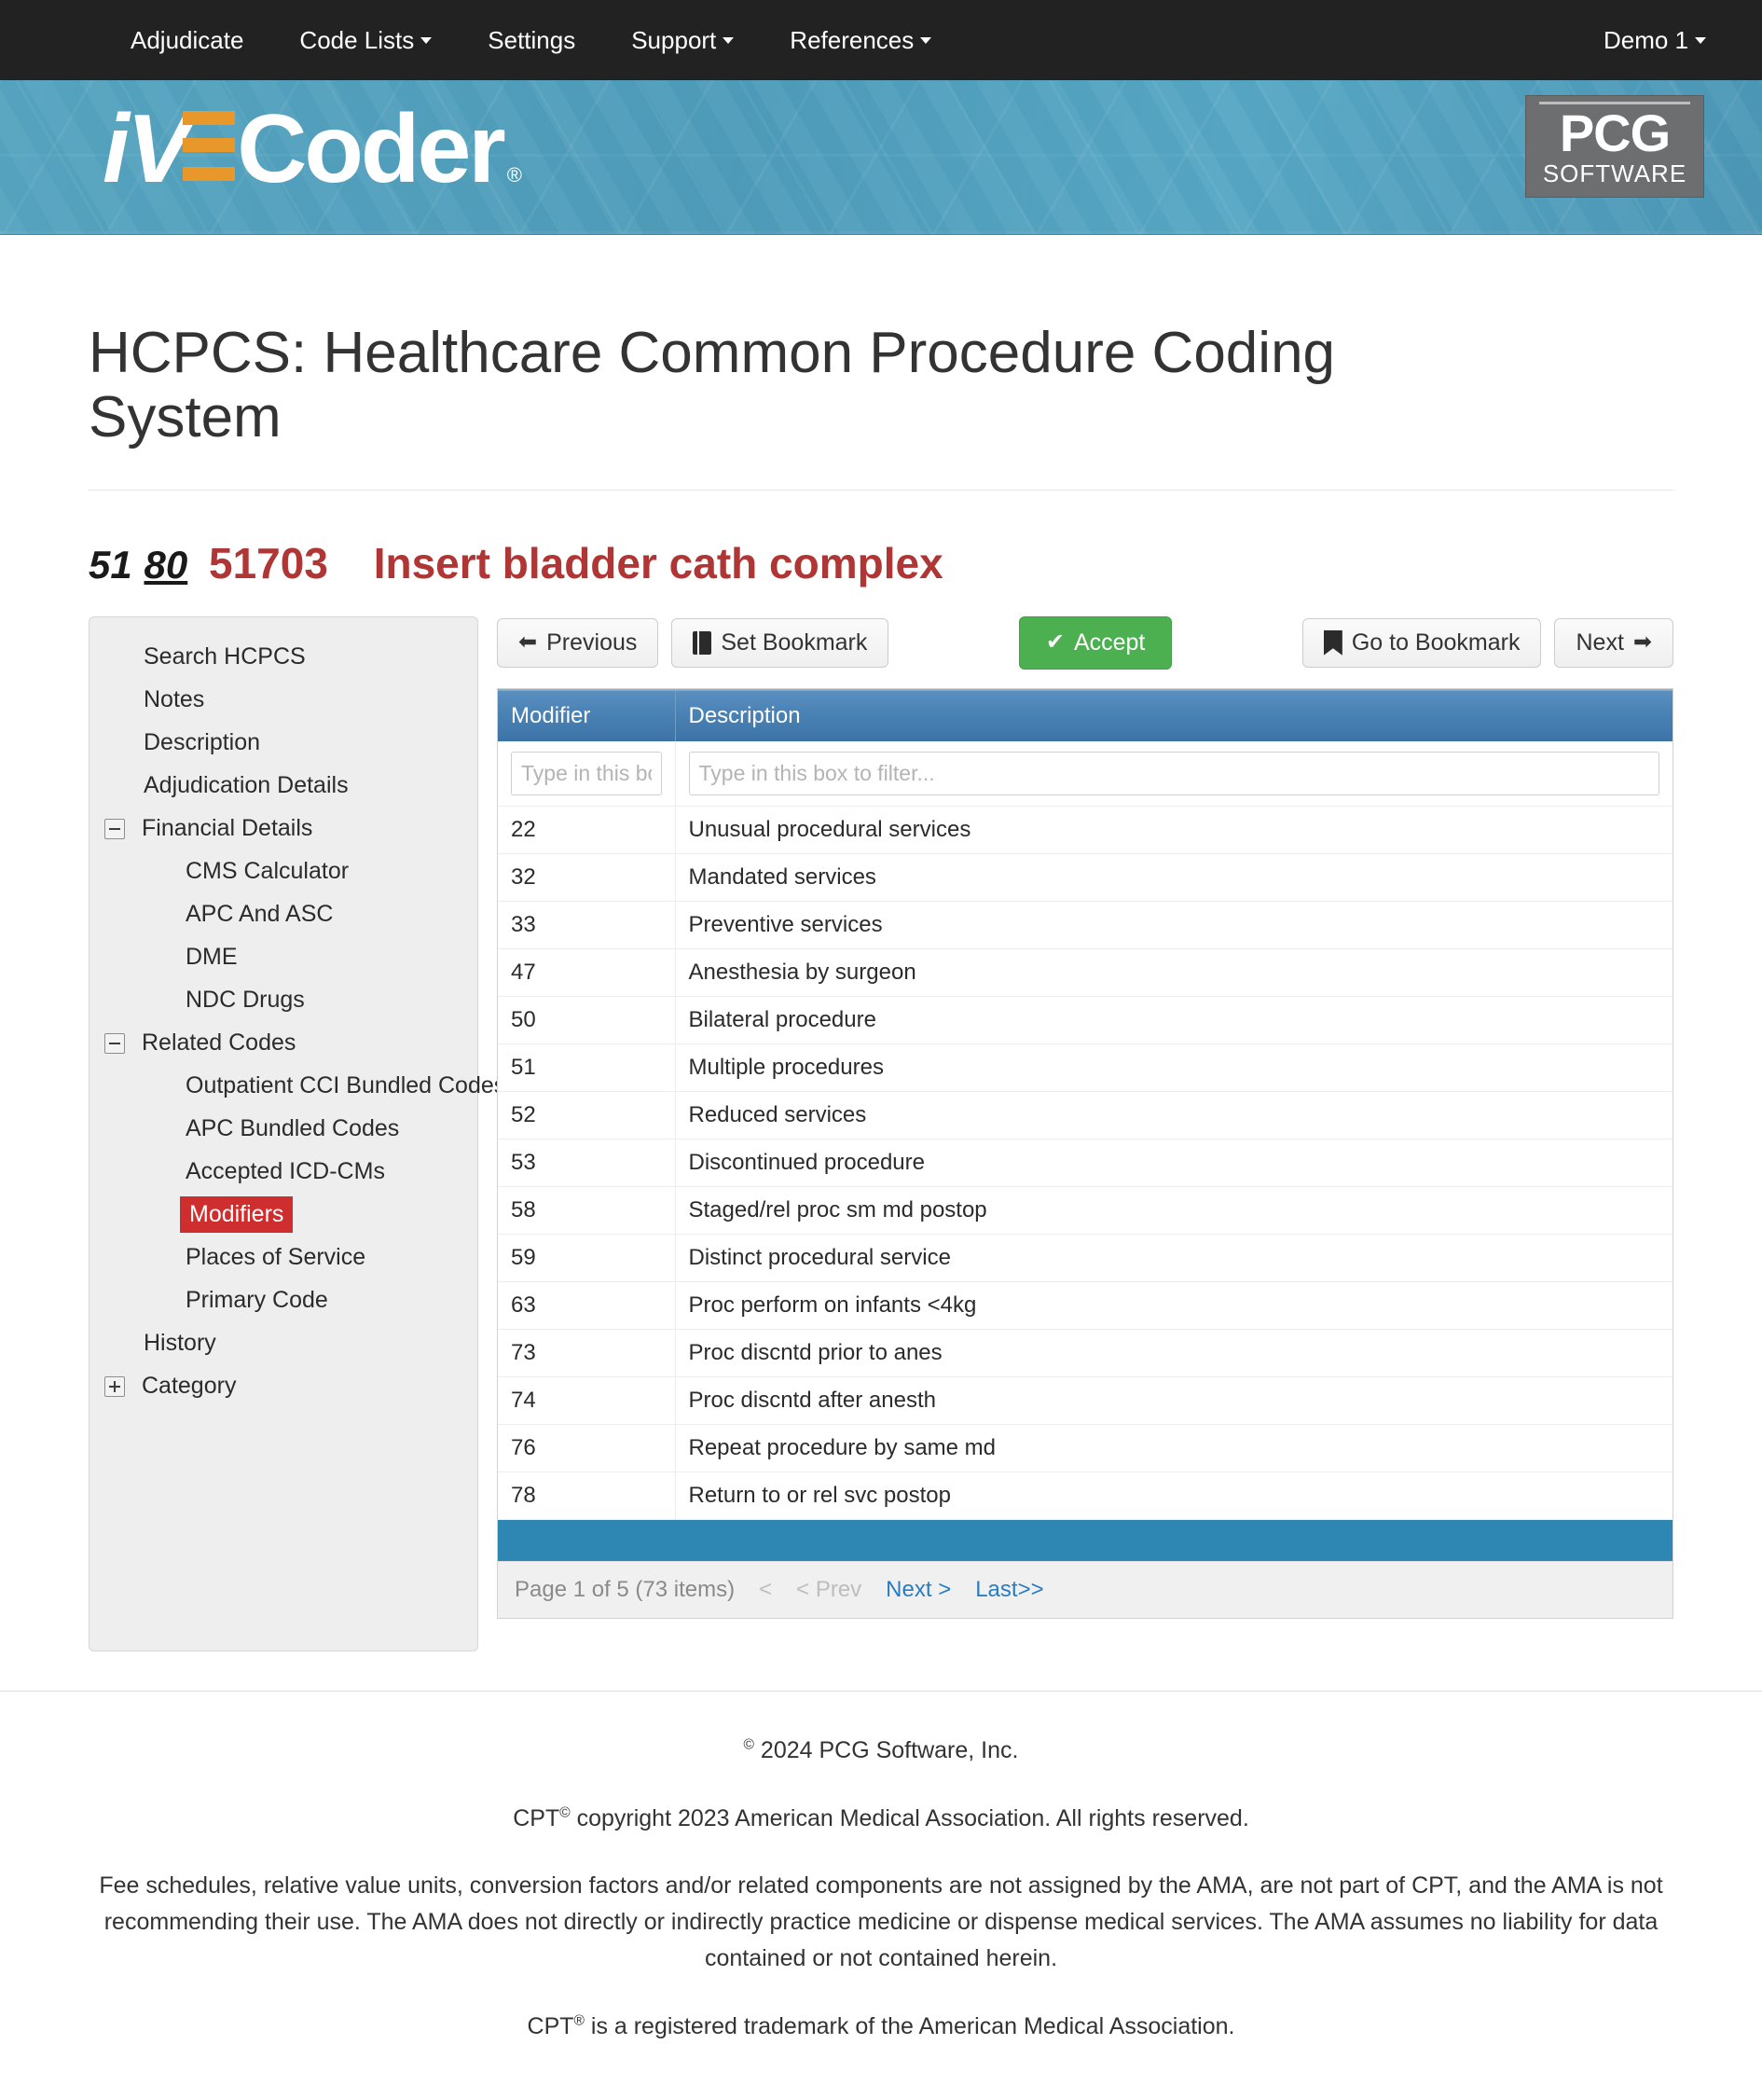  What do you see at coordinates (658, 563) in the screenshot?
I see `code-description: Insert bladder cath complex` at bounding box center [658, 563].